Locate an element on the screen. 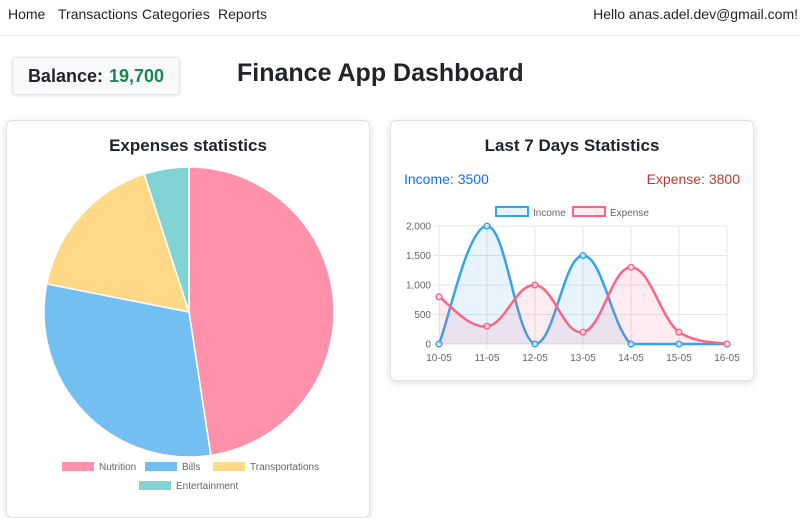 The image size is (800, 518). x-tick-label: 11-05 is located at coordinates (487, 358).